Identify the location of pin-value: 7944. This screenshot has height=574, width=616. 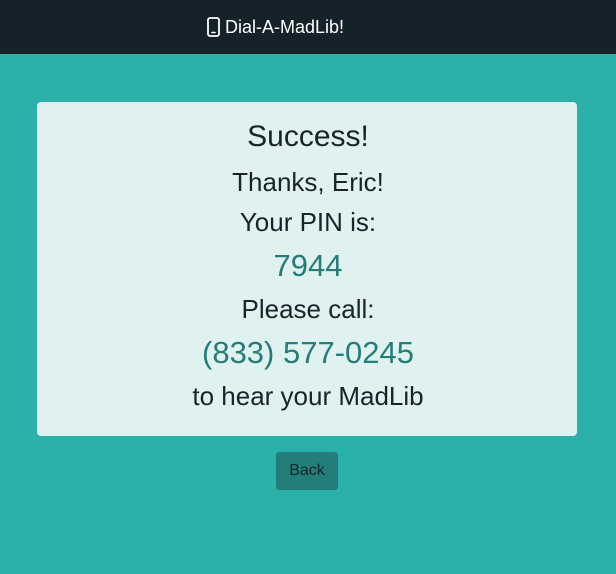
(308, 265).